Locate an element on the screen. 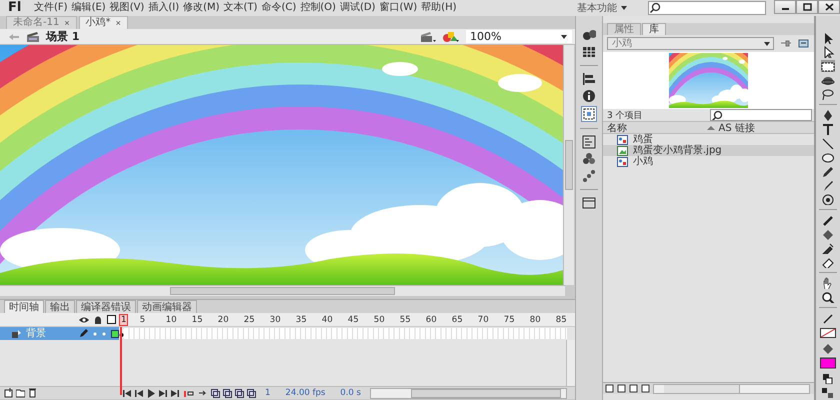 Image resolution: width=840 pixels, height=400 pixels. frame-number: 70 is located at coordinates (483, 319).